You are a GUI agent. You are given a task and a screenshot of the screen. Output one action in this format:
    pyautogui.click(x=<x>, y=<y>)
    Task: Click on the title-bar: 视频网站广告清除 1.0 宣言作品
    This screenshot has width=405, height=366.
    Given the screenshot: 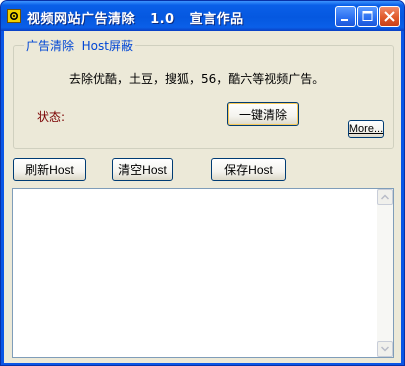 What is the action you would take?
    pyautogui.click(x=202, y=16)
    